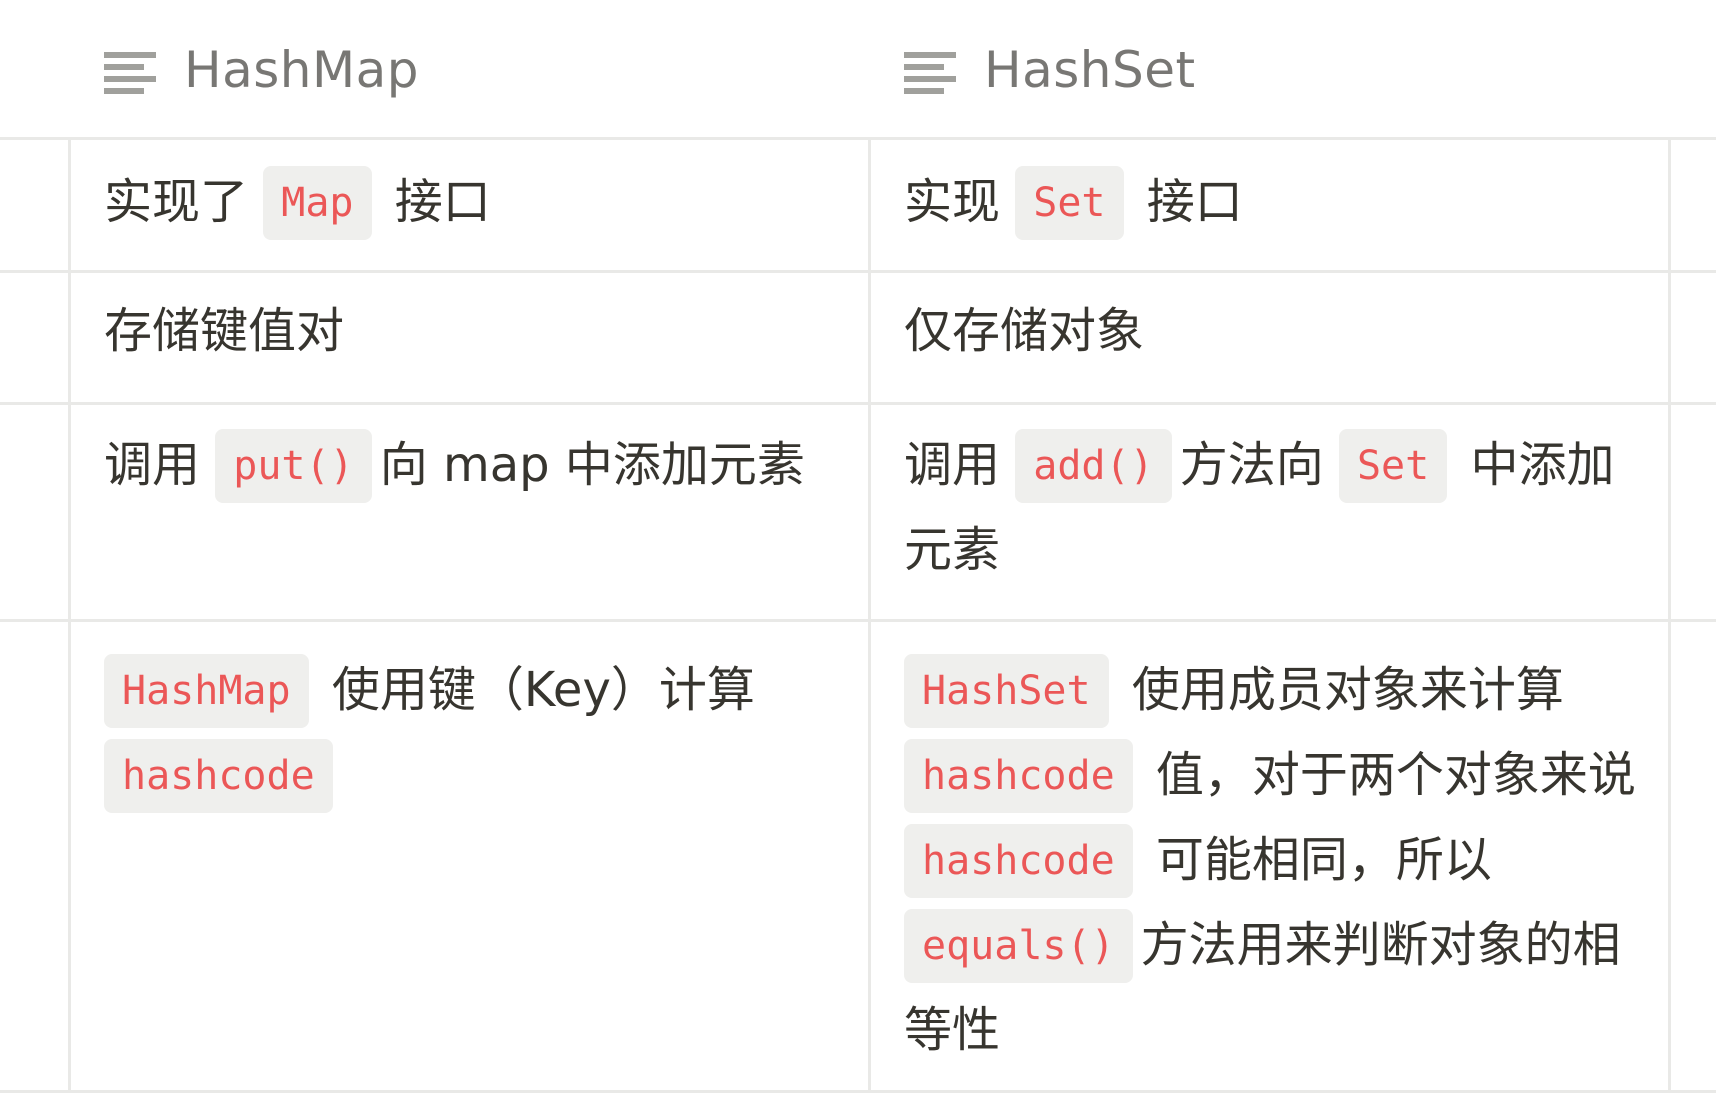  Describe the element at coordinates (858, 70) in the screenshot. I see `table-header-row: HashMap HashSet` at that location.